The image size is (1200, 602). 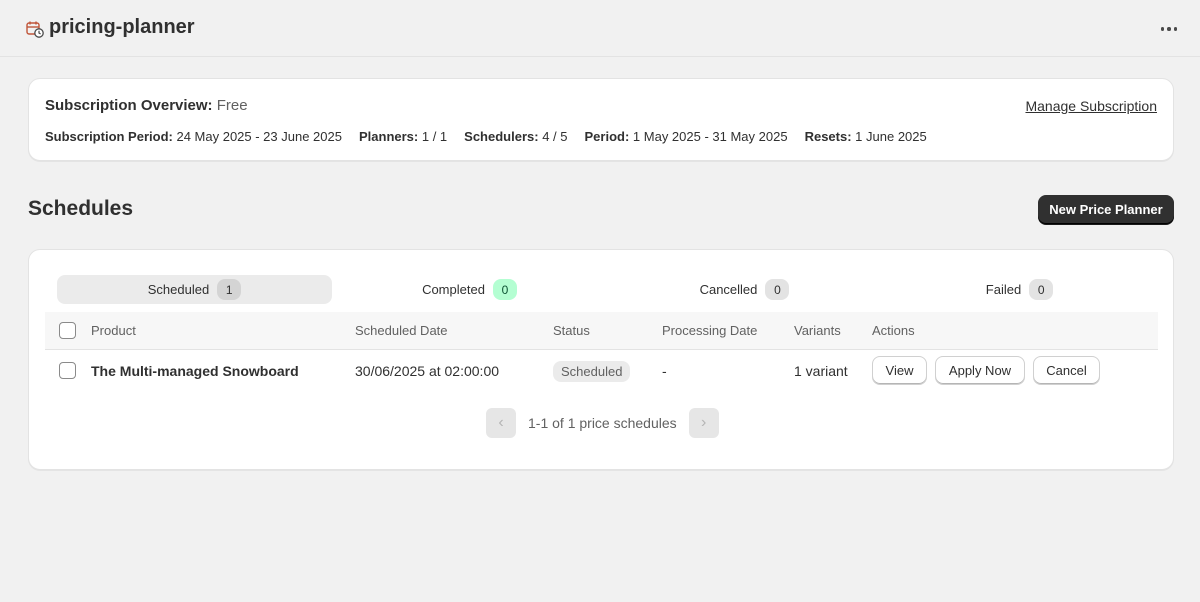 I want to click on tab-label: Cancelled, so click(x=728, y=289).